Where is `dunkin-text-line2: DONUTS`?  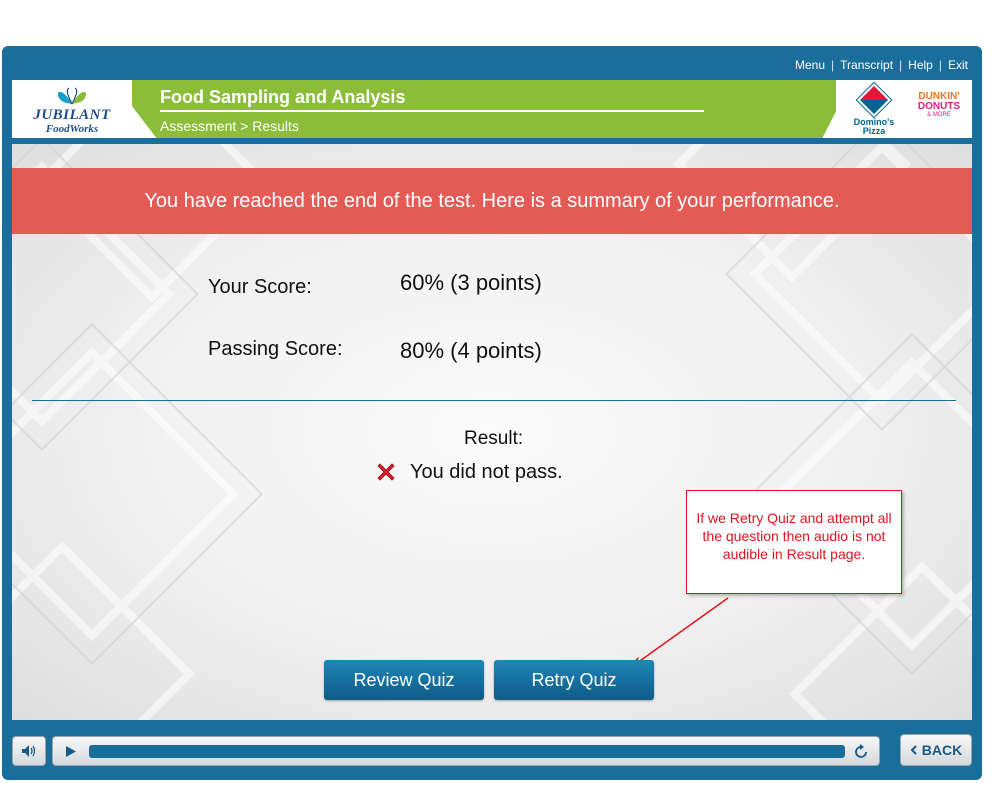 dunkin-text-line2: DONUTS is located at coordinates (939, 106).